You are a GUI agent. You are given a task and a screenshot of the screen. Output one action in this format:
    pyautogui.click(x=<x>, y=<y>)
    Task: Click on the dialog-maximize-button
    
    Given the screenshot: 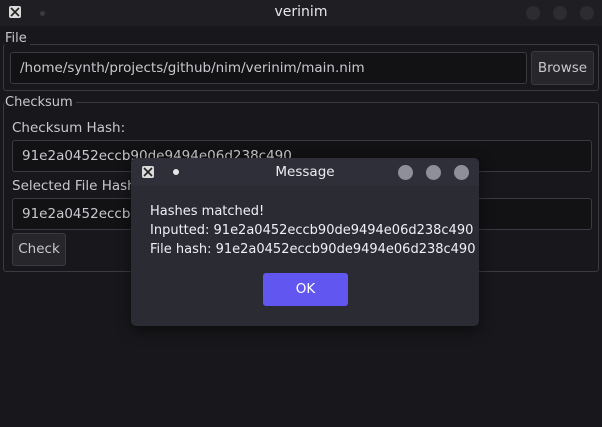 What is the action you would take?
    pyautogui.click(x=433, y=172)
    